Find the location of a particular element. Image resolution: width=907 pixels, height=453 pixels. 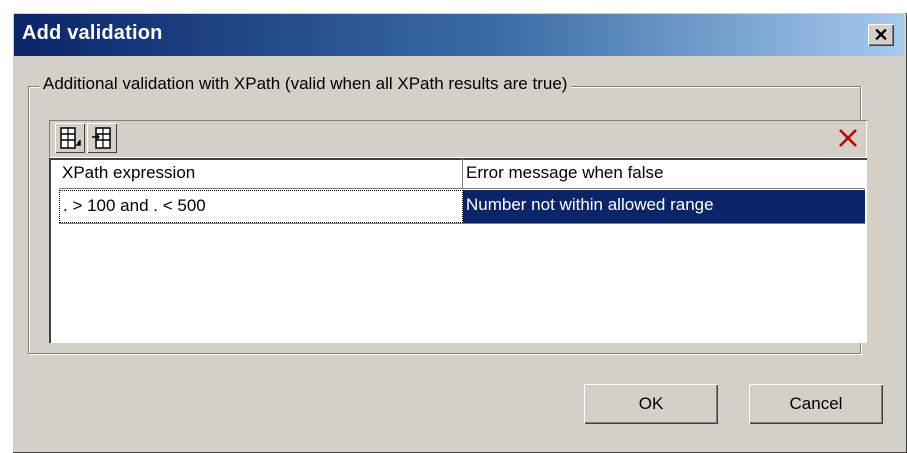

title-bar: Add validation ✕ is located at coordinates (459, 35).